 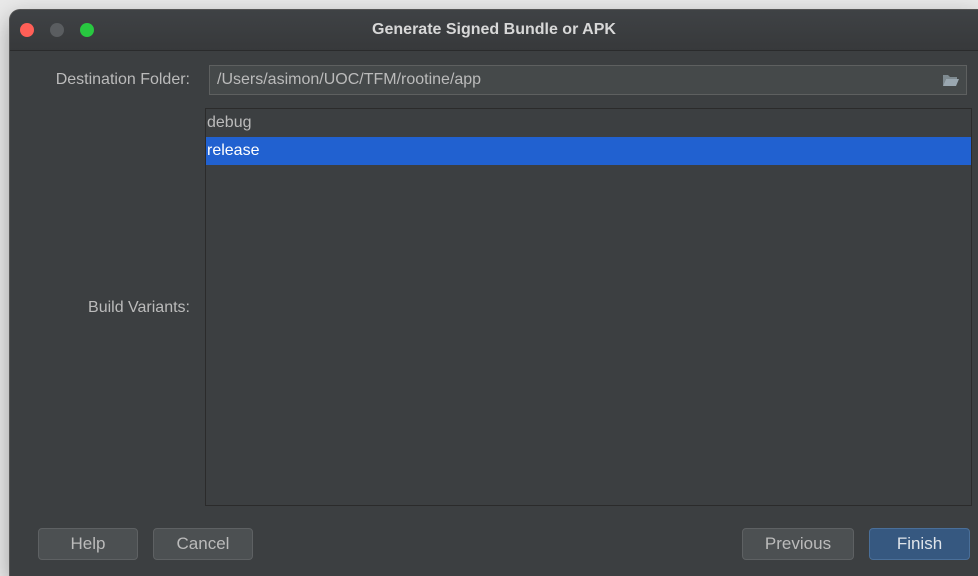 I want to click on build-variant-item-debug: debug, so click(x=588, y=123).